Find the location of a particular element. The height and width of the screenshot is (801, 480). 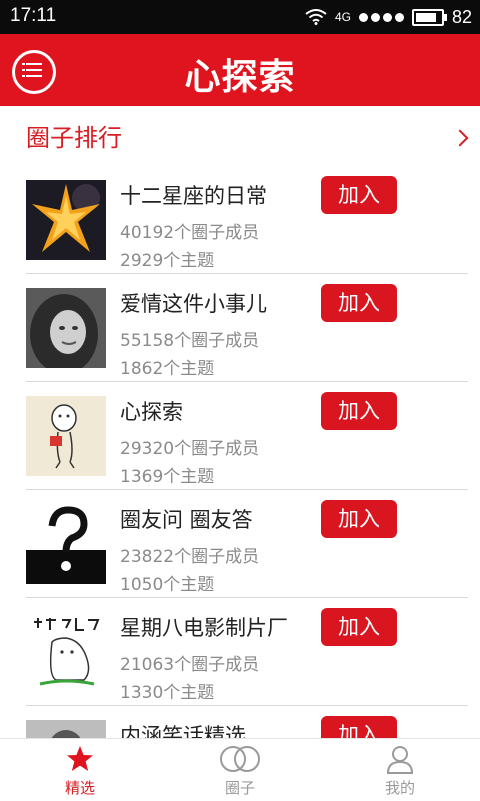

circle-members: 55158个圈子成员 is located at coordinates (190, 341).